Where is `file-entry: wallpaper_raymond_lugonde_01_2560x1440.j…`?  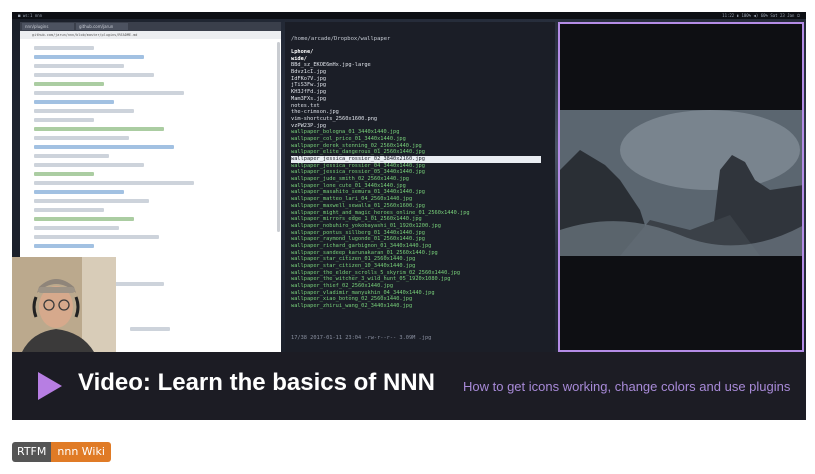 file-entry: wallpaper_raymond_lugonde_01_2560x1440.j… is located at coordinates (416, 239).